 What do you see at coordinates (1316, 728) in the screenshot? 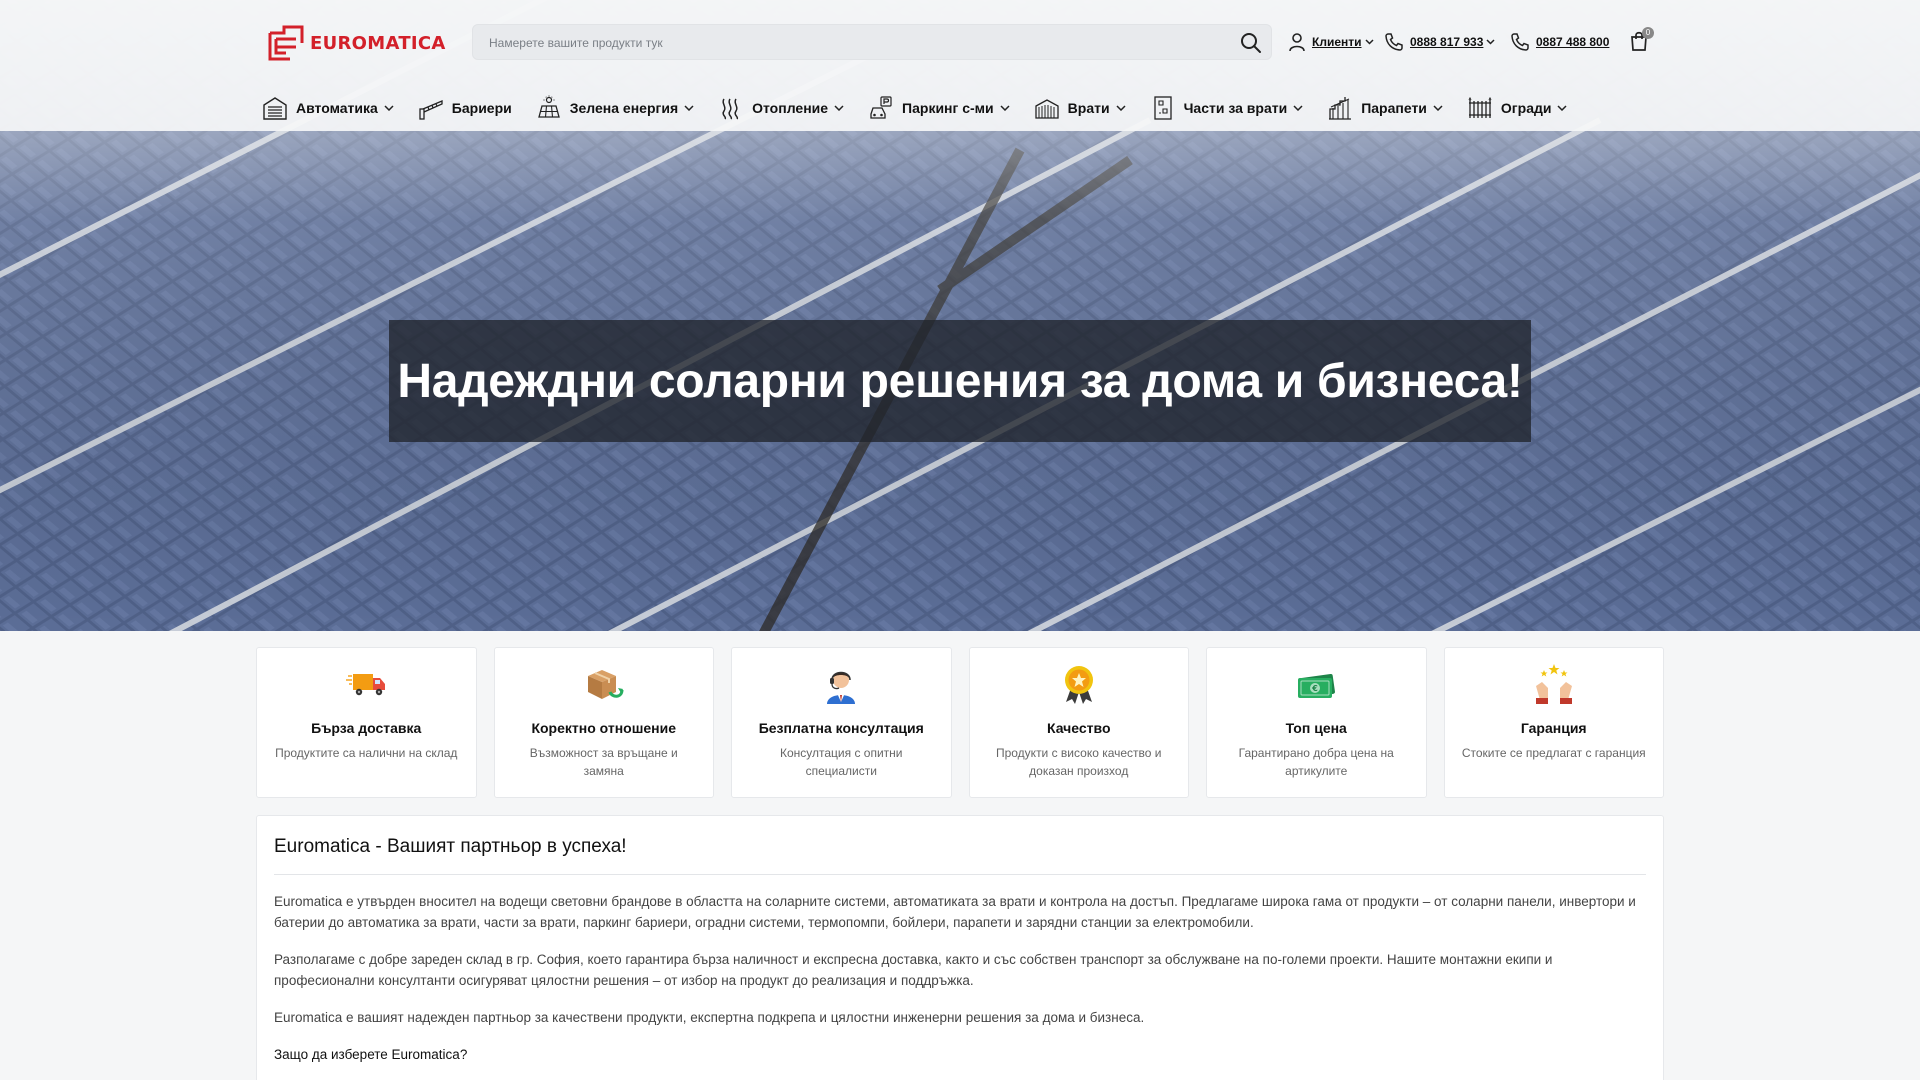
I see `feature-title: Топ цена` at bounding box center [1316, 728].